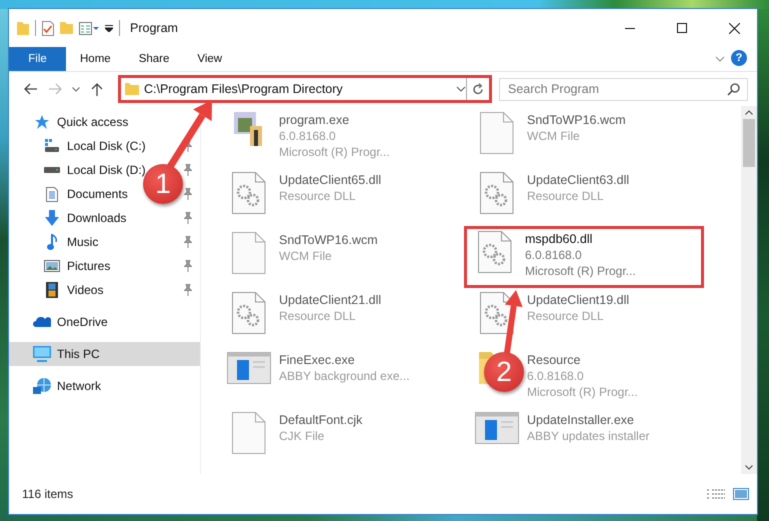 The image size is (769, 521). What do you see at coordinates (716, 494) in the screenshot?
I see `details-view-icon` at bounding box center [716, 494].